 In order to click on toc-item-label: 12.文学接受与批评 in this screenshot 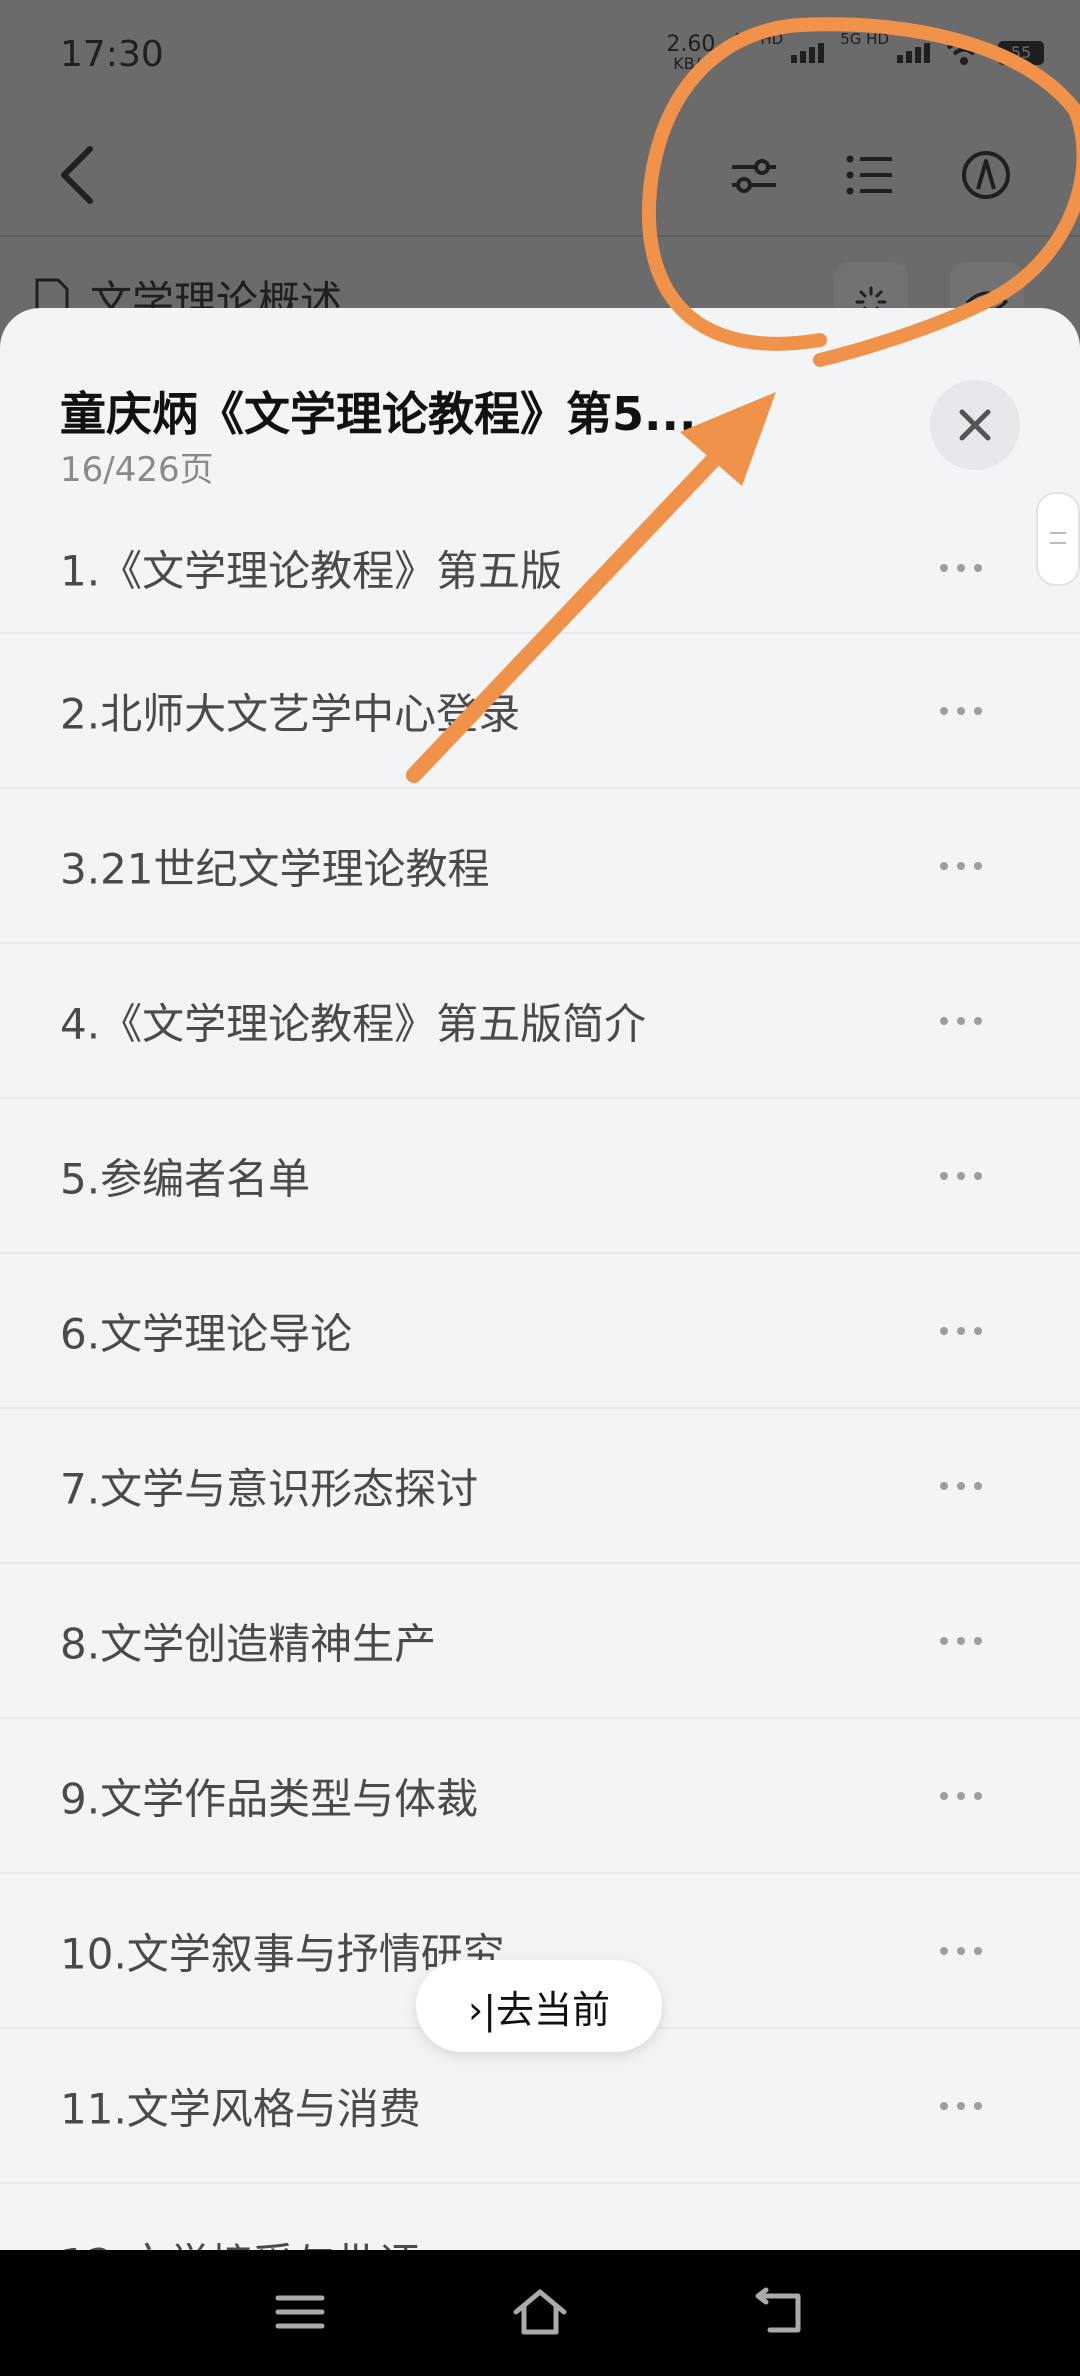, I will do `click(240, 2240)`.